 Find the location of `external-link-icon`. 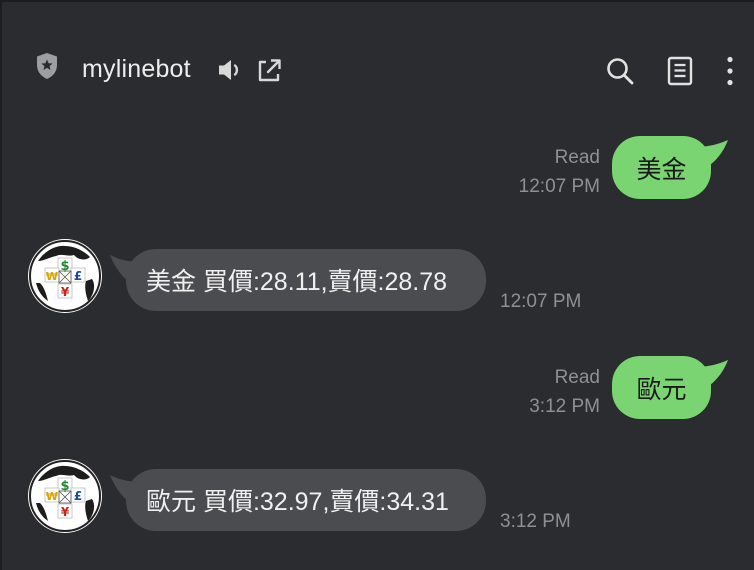

external-link-icon is located at coordinates (269, 73).